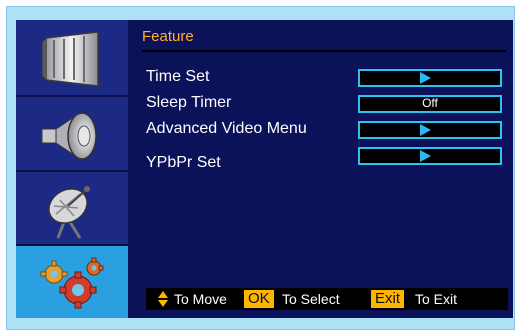  Describe the element at coordinates (183, 163) in the screenshot. I see `menu-item-ypbpr-set: YPbPr Set` at that location.